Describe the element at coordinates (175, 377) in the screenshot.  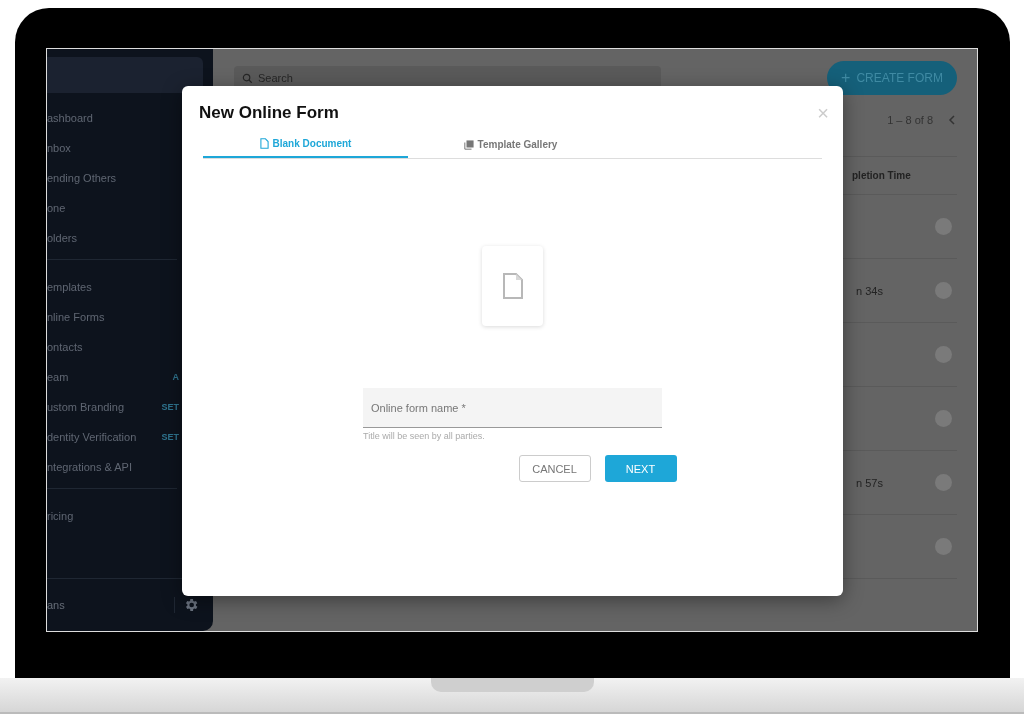
I see `sidebar-badge: A` at that location.